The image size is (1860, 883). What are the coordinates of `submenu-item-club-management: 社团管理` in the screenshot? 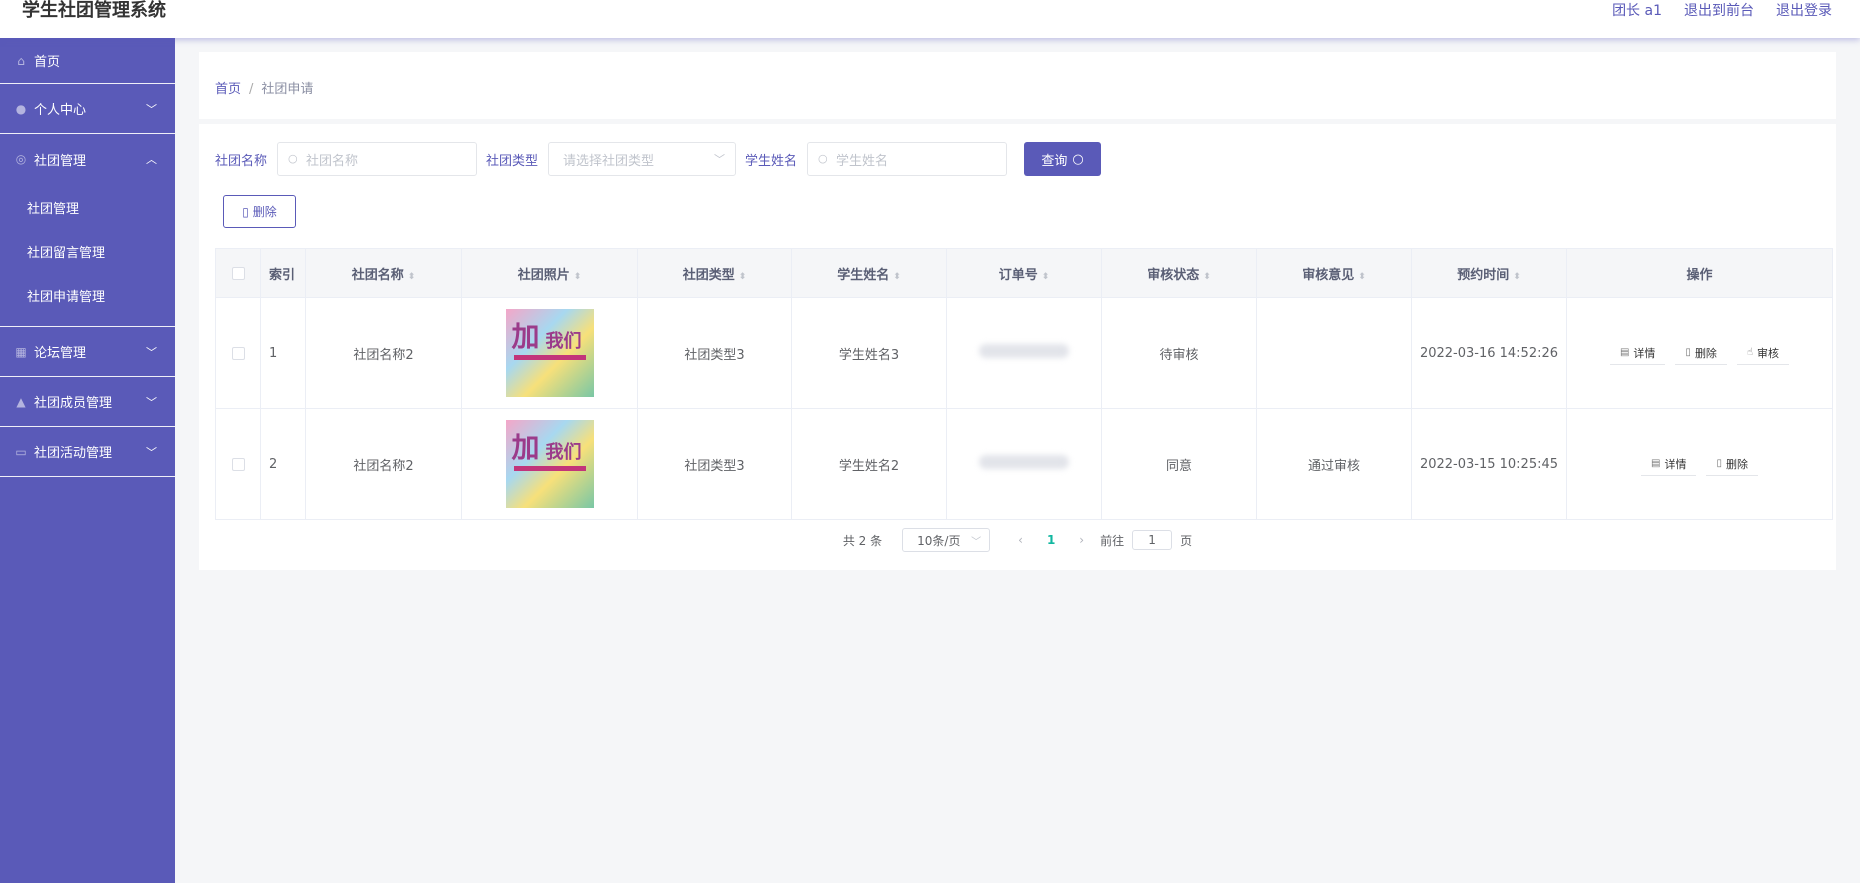 It's located at (87, 210).